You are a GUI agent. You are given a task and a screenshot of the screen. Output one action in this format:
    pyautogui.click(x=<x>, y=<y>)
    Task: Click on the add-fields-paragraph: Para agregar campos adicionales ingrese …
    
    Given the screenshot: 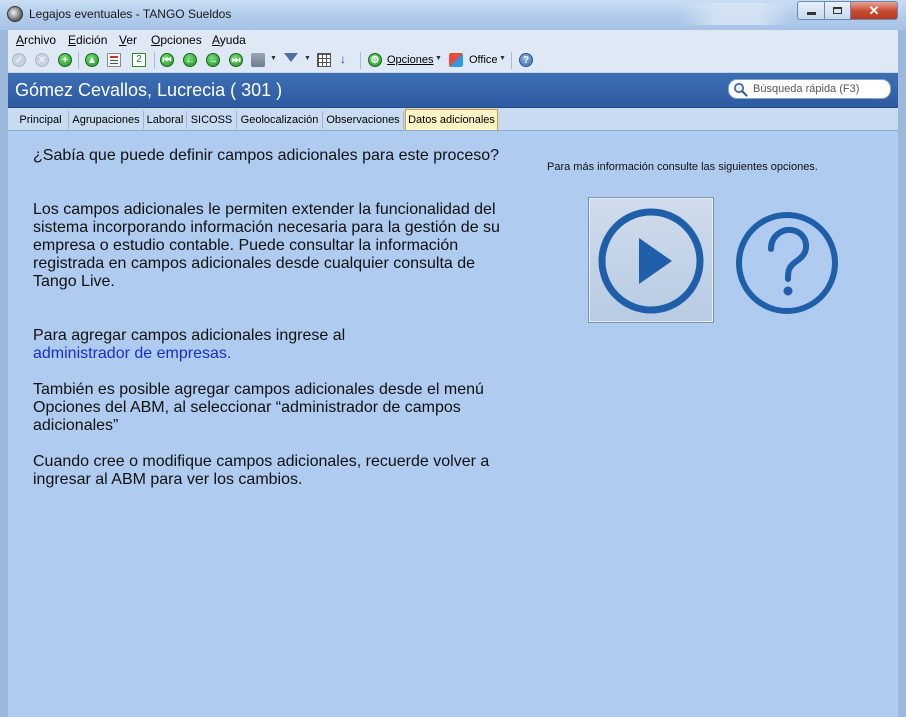 What is the action you would take?
    pyautogui.click(x=268, y=345)
    